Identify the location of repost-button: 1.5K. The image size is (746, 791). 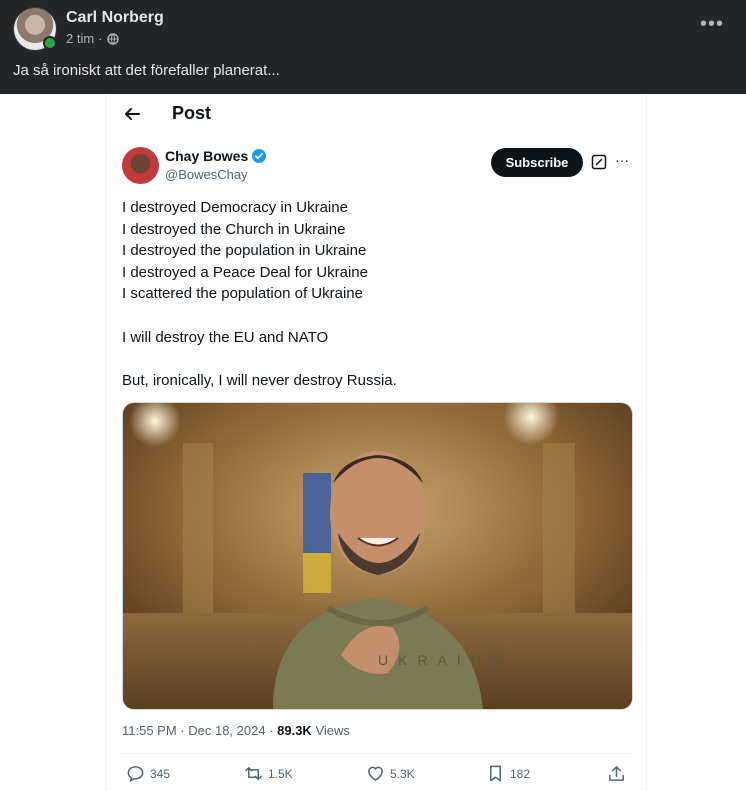
(268, 773).